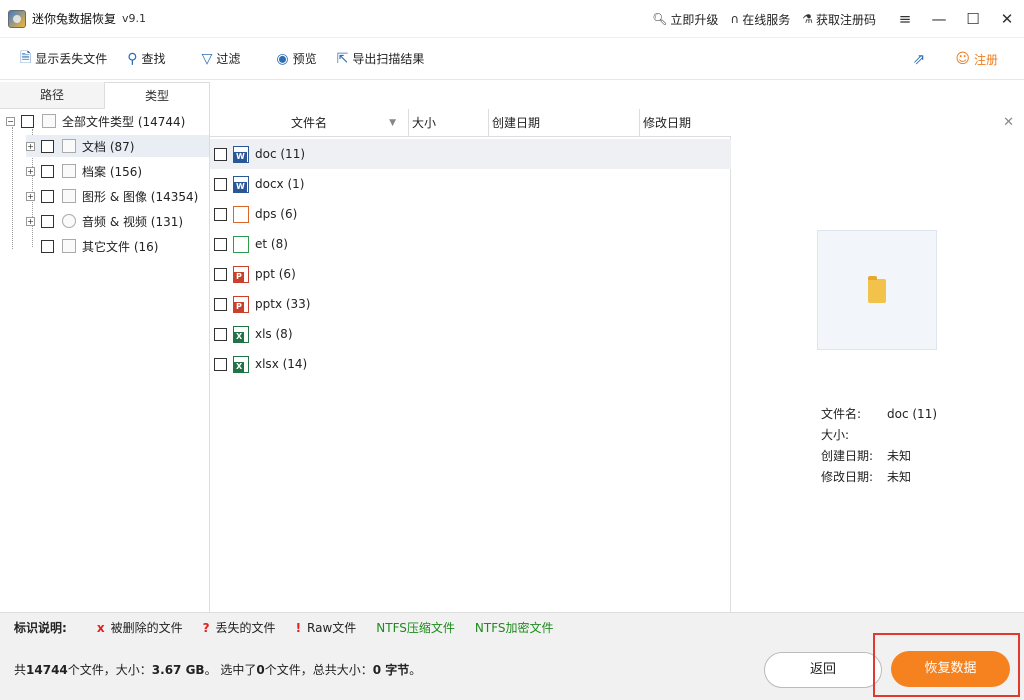 The height and width of the screenshot is (700, 1024). Describe the element at coordinates (178, 670) in the screenshot. I see `status-size: 3.67 GB` at that location.